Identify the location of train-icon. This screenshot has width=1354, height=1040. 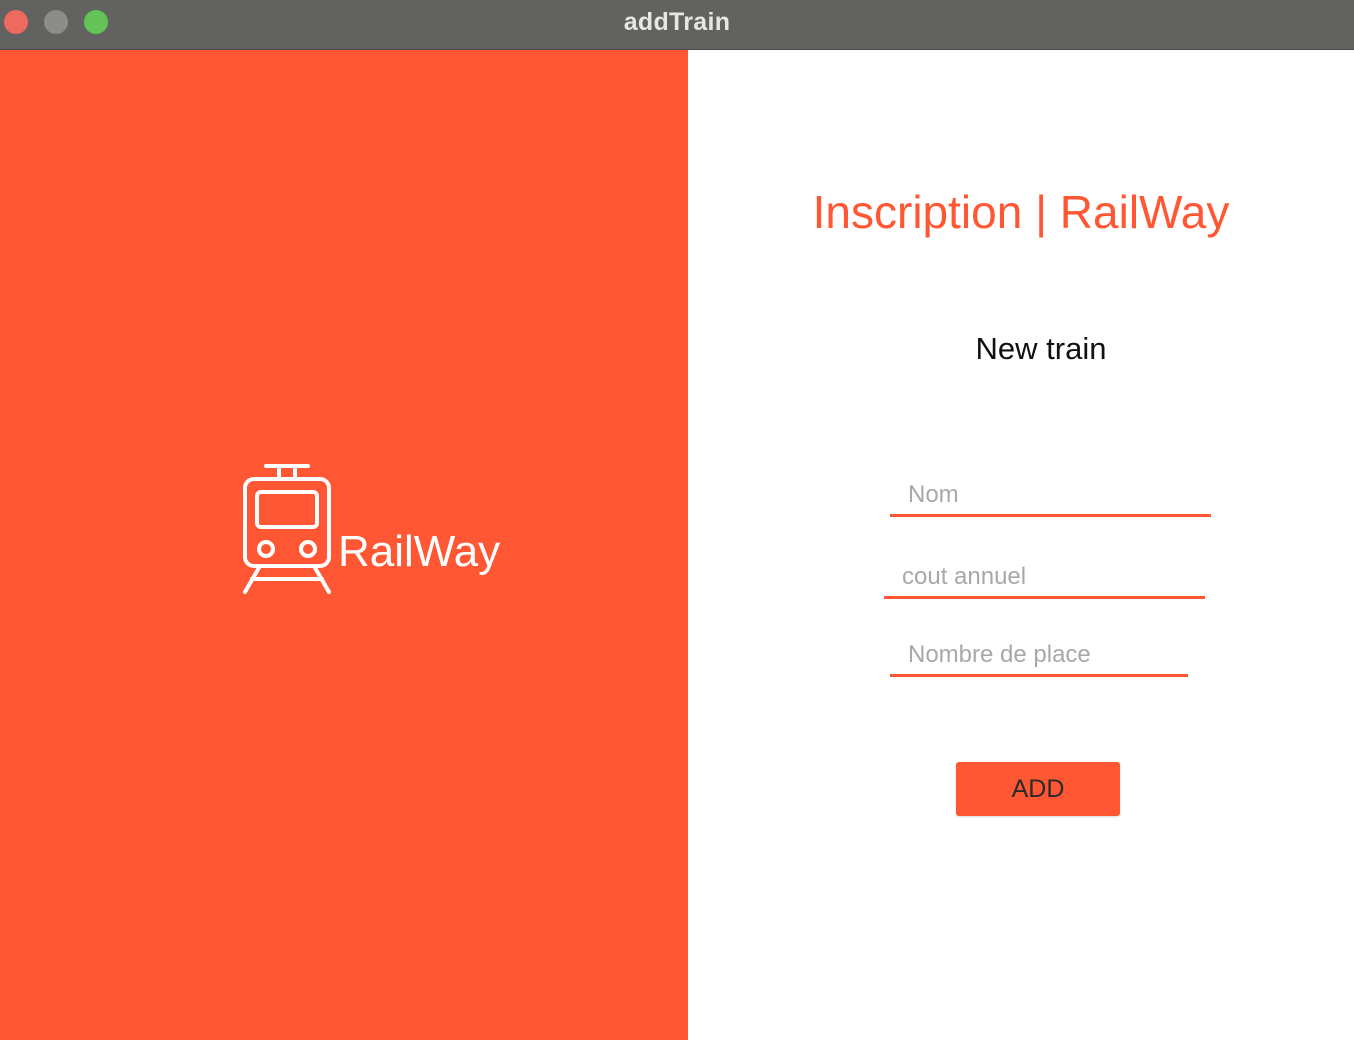
(287, 529).